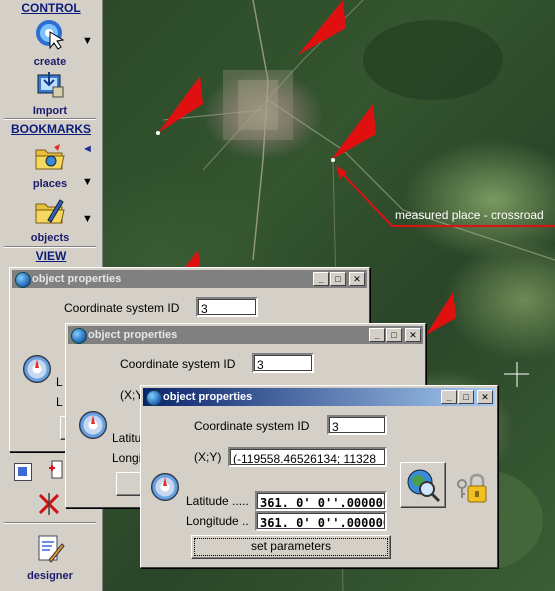 Image resolution: width=555 pixels, height=591 pixels. What do you see at coordinates (321, 501) in the screenshot?
I see `latitude-input: 361. 0' 0''.0000000` at bounding box center [321, 501].